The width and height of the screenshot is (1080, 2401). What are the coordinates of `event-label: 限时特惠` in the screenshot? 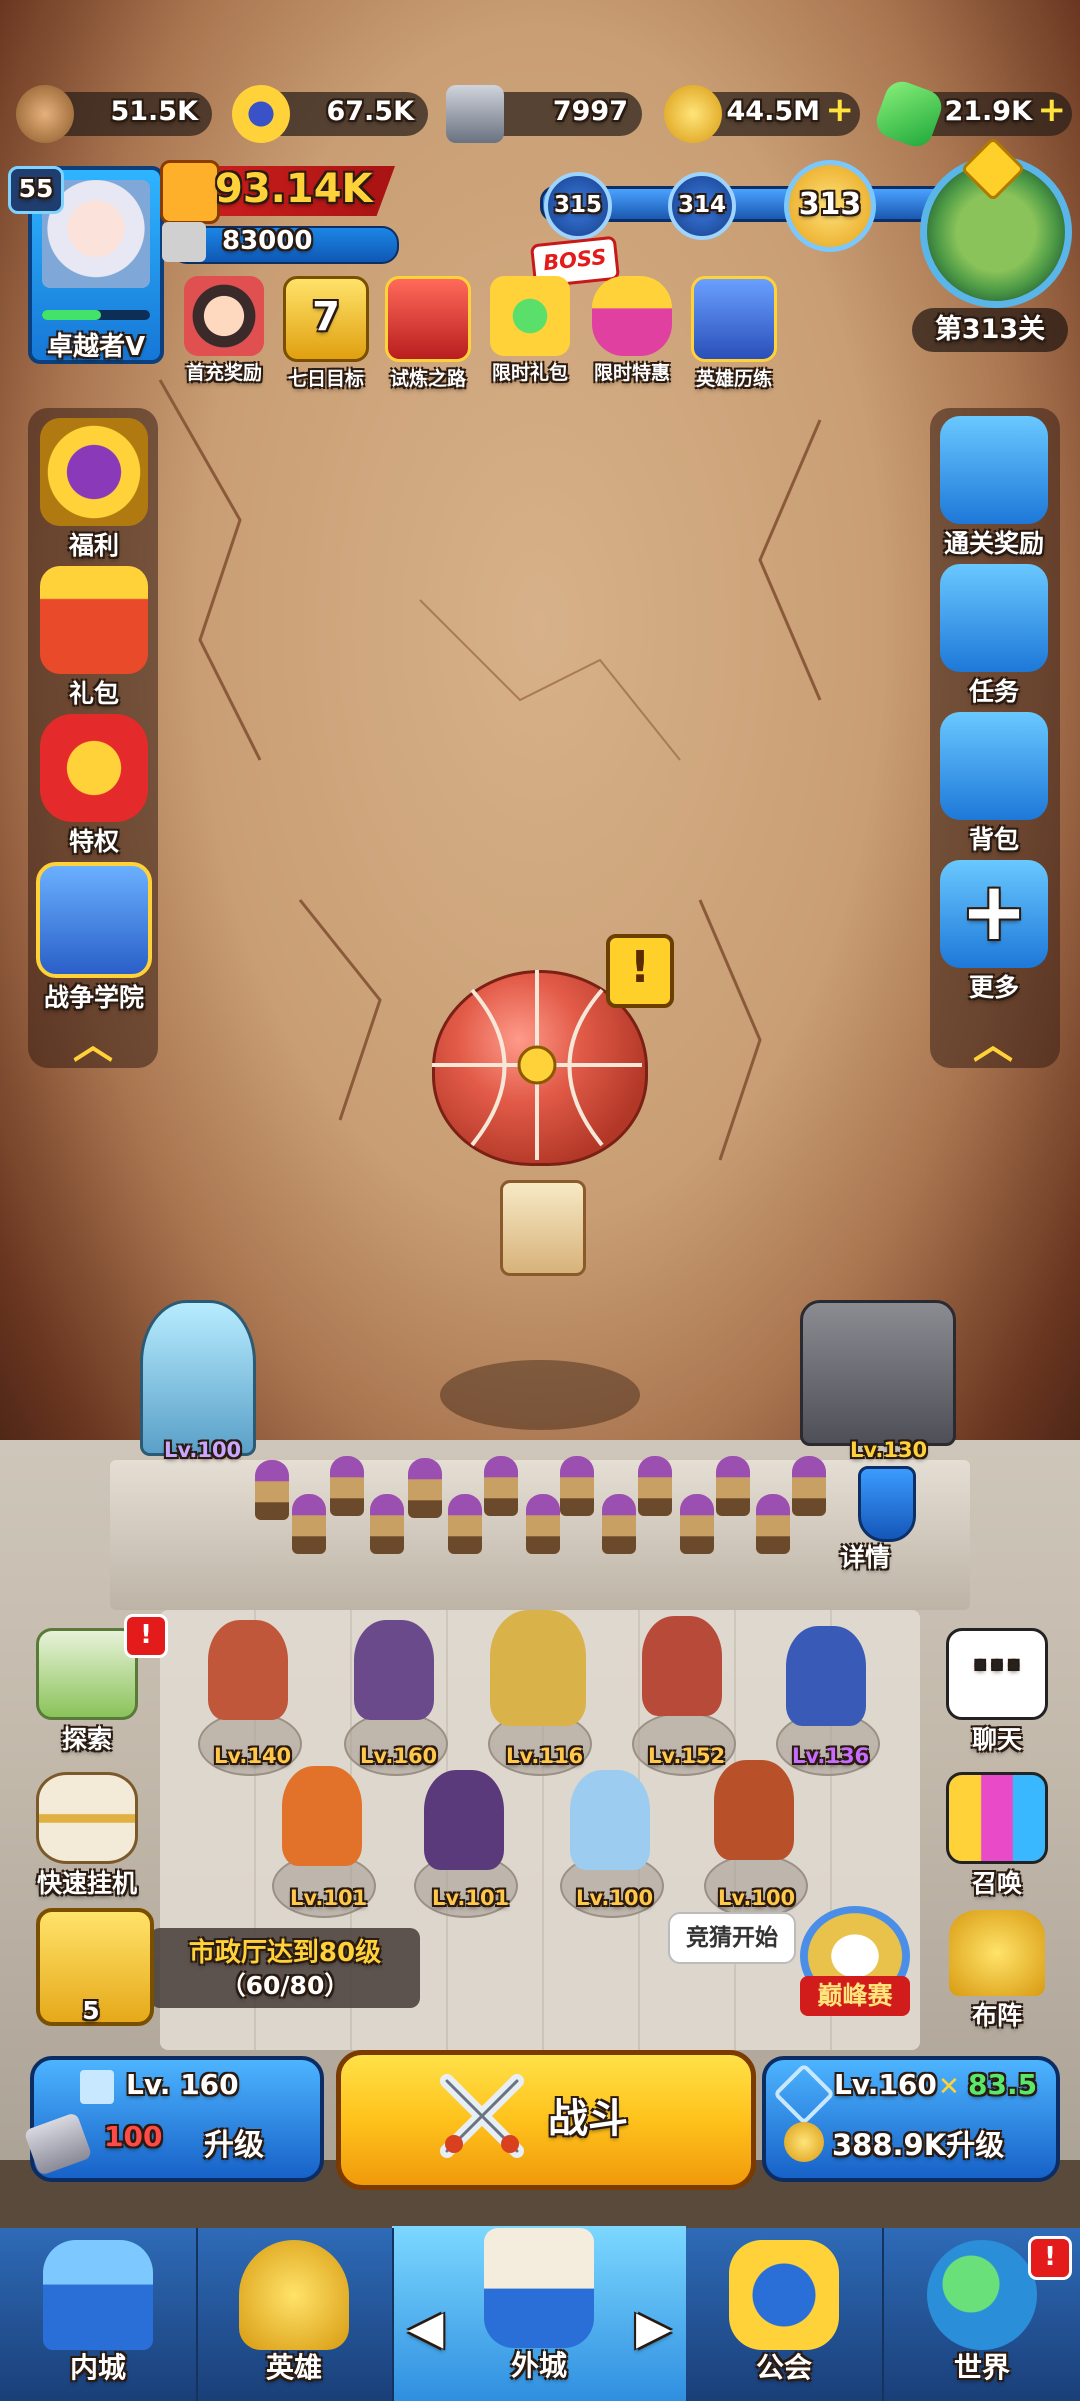 It's located at (631, 373).